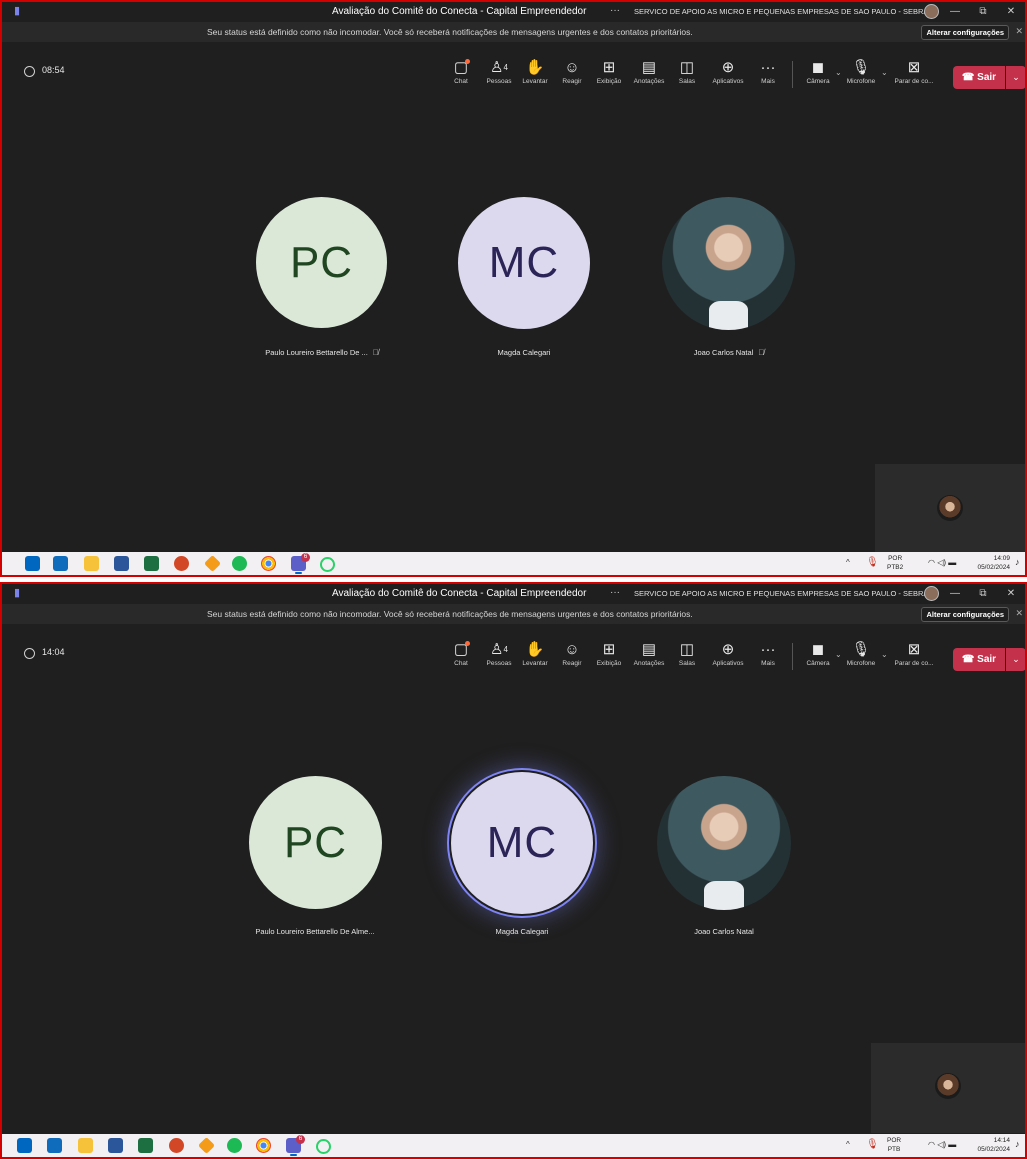  What do you see at coordinates (467, 61) in the screenshot?
I see `chat-unread-dot` at bounding box center [467, 61].